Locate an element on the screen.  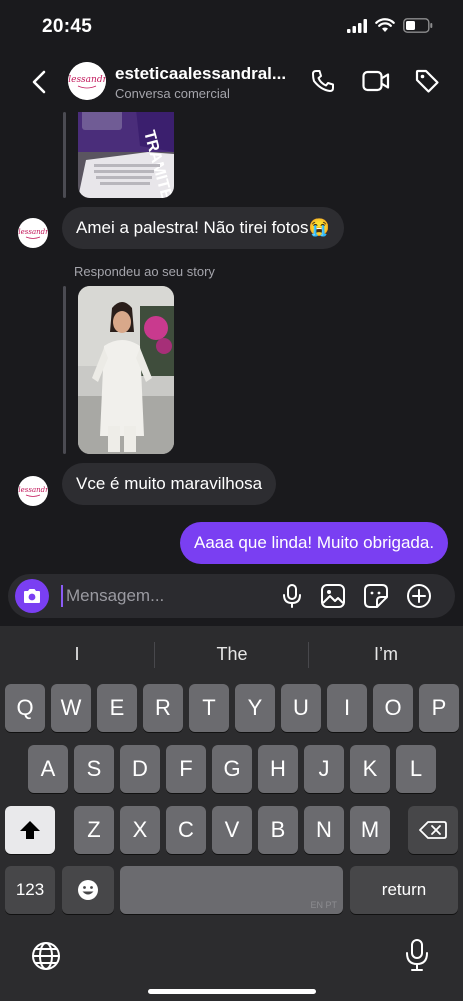
message-text: Vce é muito maravilhosa is located at coordinates (169, 483).